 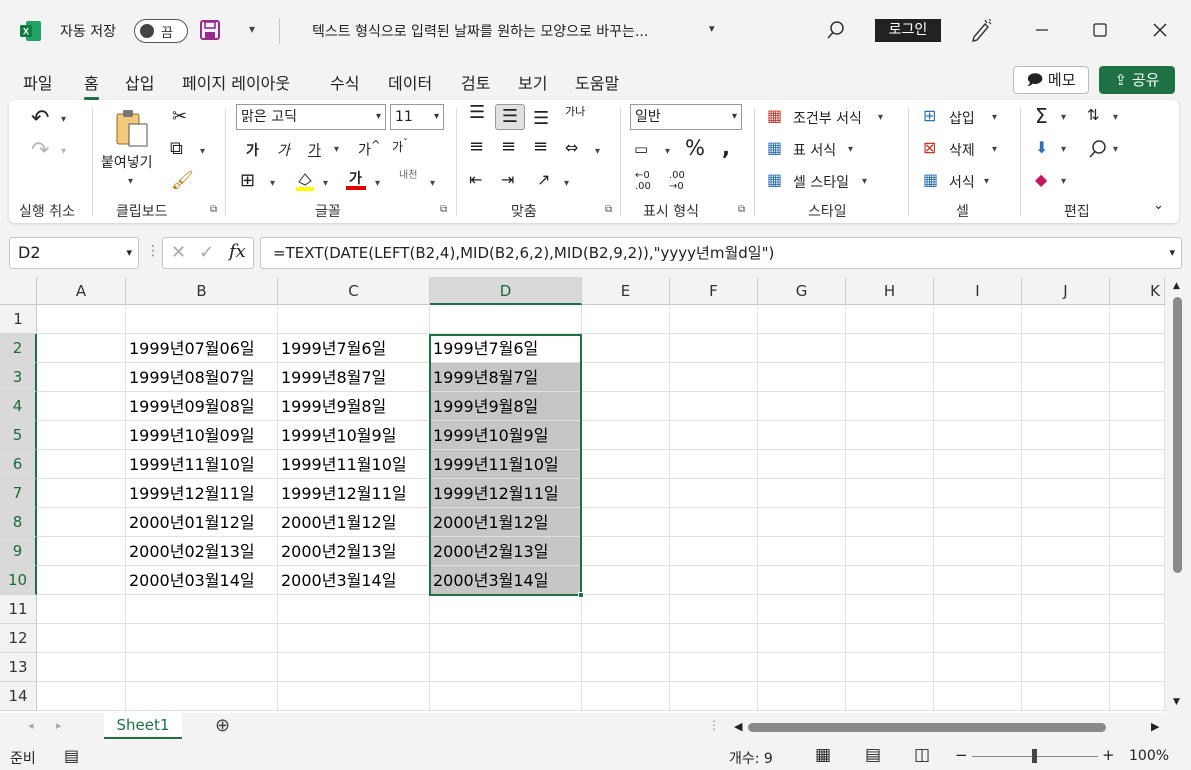 I want to click on zoom-slider-thumb, so click(x=1034, y=756).